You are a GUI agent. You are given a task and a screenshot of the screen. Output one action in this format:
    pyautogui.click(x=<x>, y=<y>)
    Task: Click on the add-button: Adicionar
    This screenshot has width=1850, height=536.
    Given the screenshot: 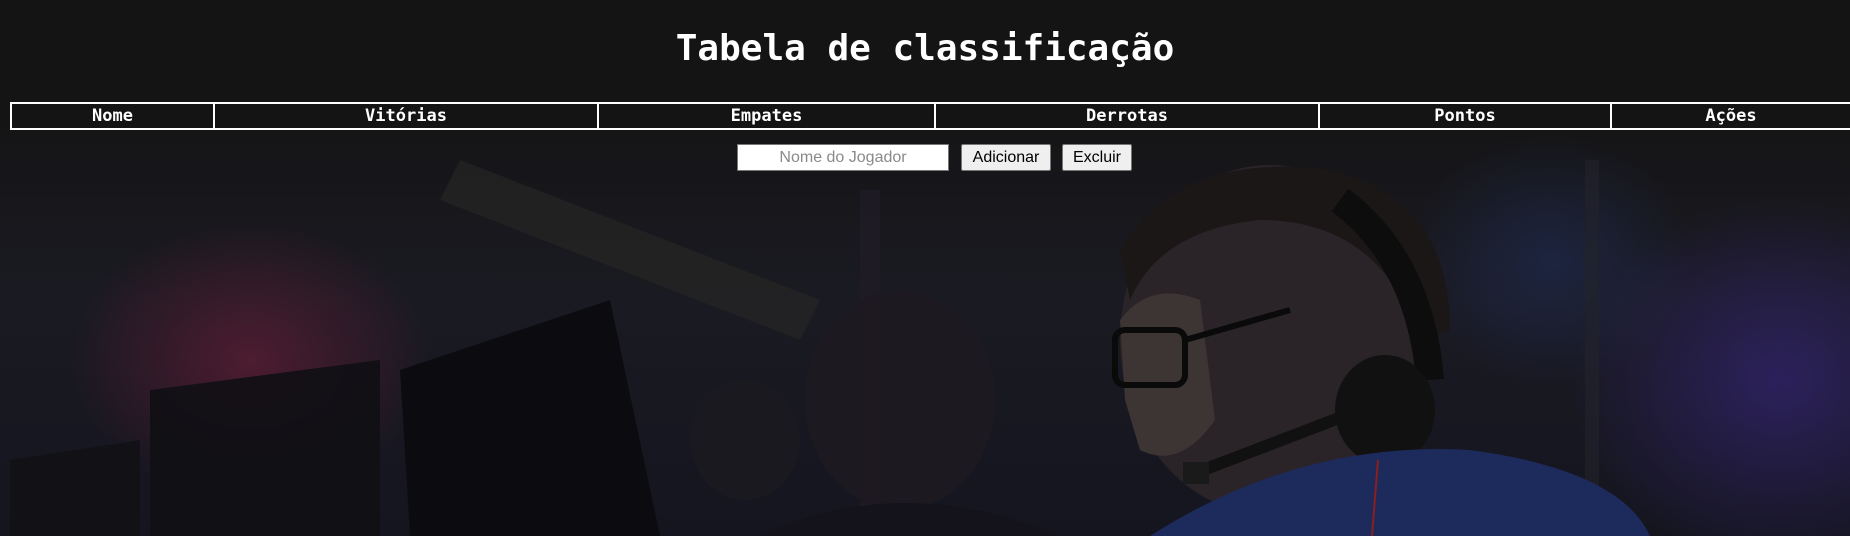 What is the action you would take?
    pyautogui.click(x=1006, y=157)
    